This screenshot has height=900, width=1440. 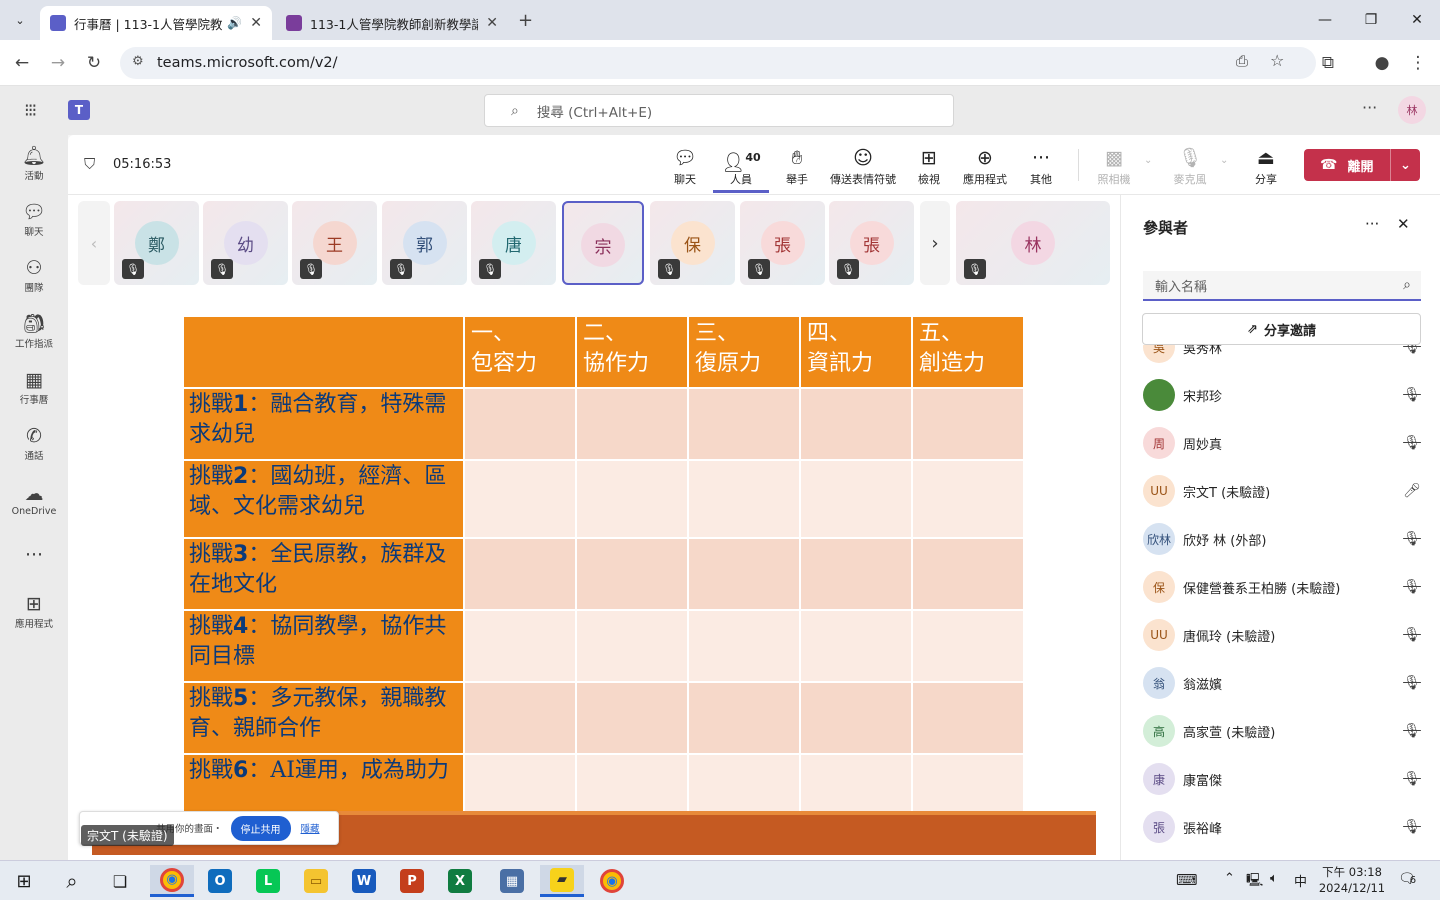 What do you see at coordinates (220, 881) in the screenshot?
I see `taskbar-outlook-icon: O` at bounding box center [220, 881].